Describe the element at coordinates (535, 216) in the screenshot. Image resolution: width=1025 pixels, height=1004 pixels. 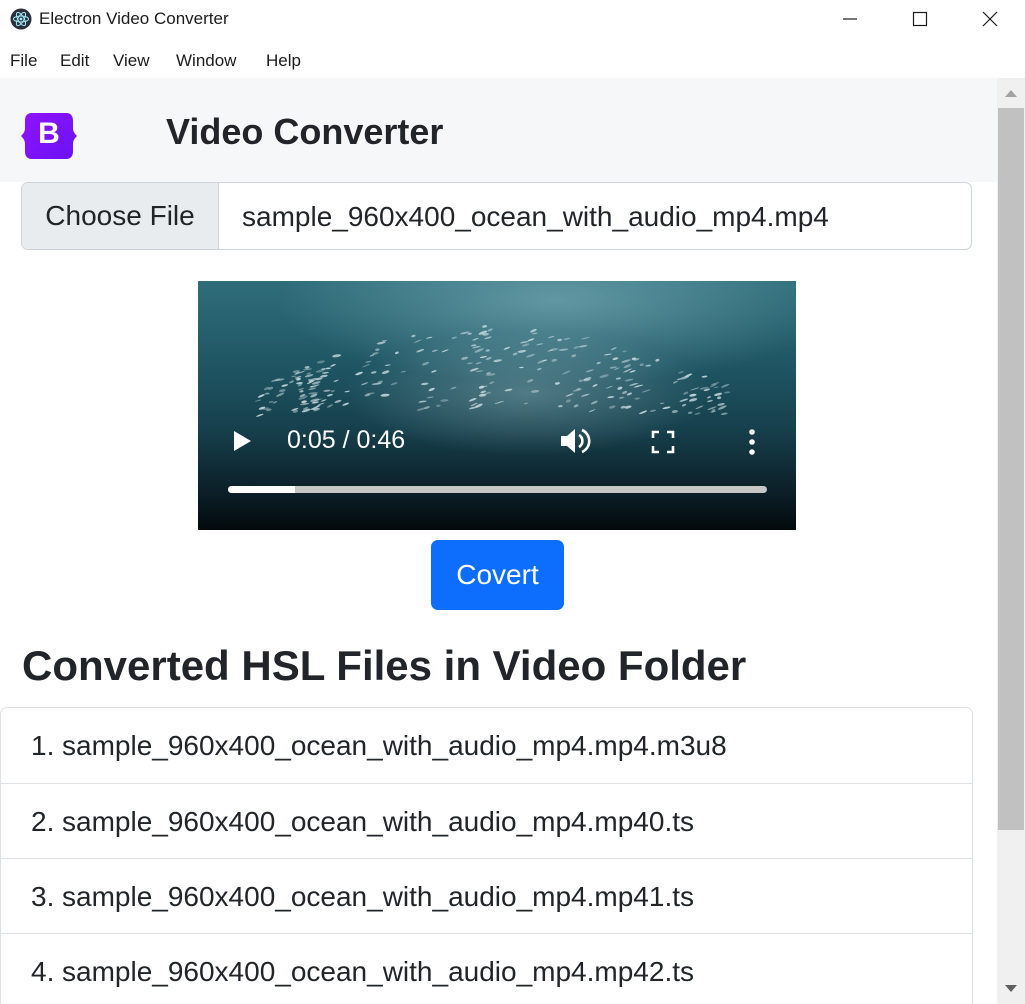
I see `selected-file-name: sample_960x400_ocean_with_audio_mp4.mp4` at that location.